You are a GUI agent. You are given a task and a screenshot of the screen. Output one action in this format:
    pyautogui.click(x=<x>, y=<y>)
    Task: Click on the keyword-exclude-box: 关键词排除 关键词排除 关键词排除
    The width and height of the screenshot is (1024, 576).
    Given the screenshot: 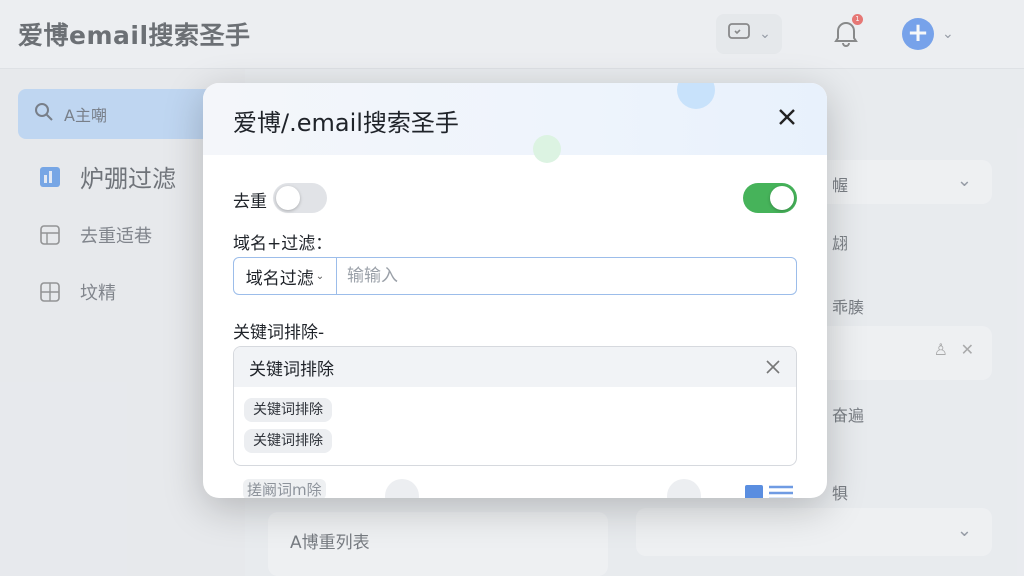 What is the action you would take?
    pyautogui.click(x=515, y=406)
    